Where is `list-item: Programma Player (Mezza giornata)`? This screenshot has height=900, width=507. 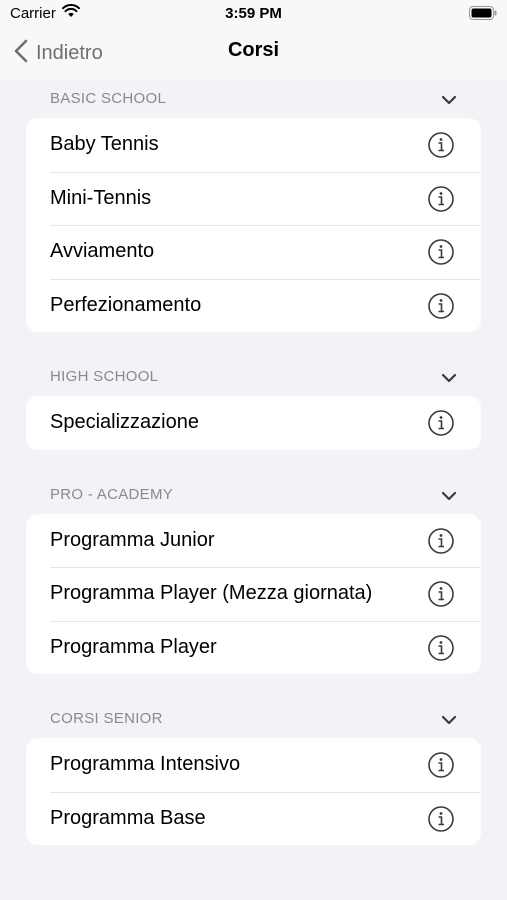 list-item: Programma Player (Mezza giornata) is located at coordinates (253, 594).